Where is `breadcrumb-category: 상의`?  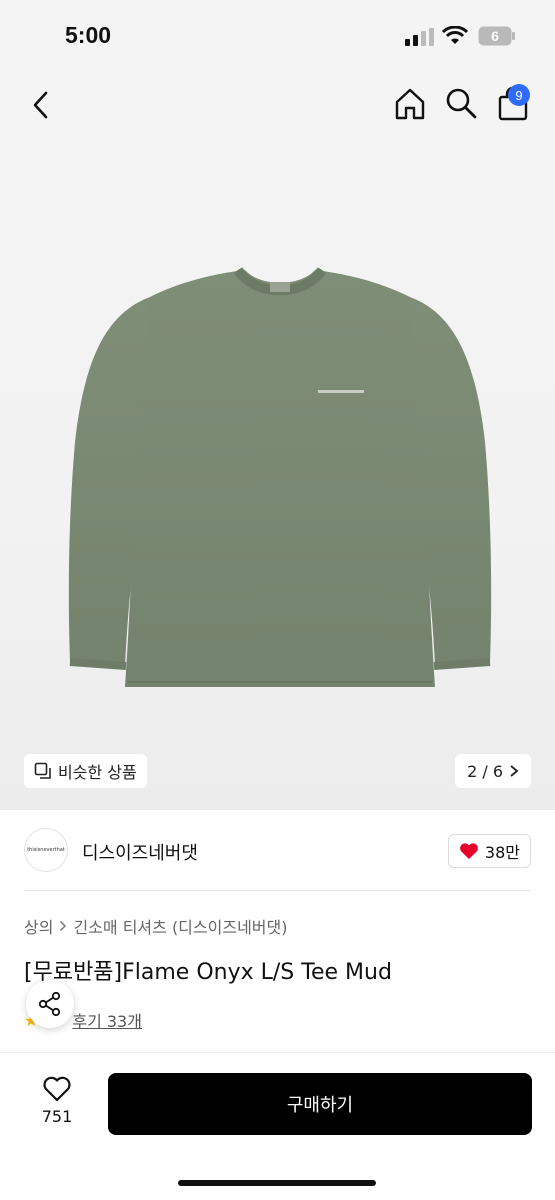
breadcrumb-category: 상의 is located at coordinates (38, 926).